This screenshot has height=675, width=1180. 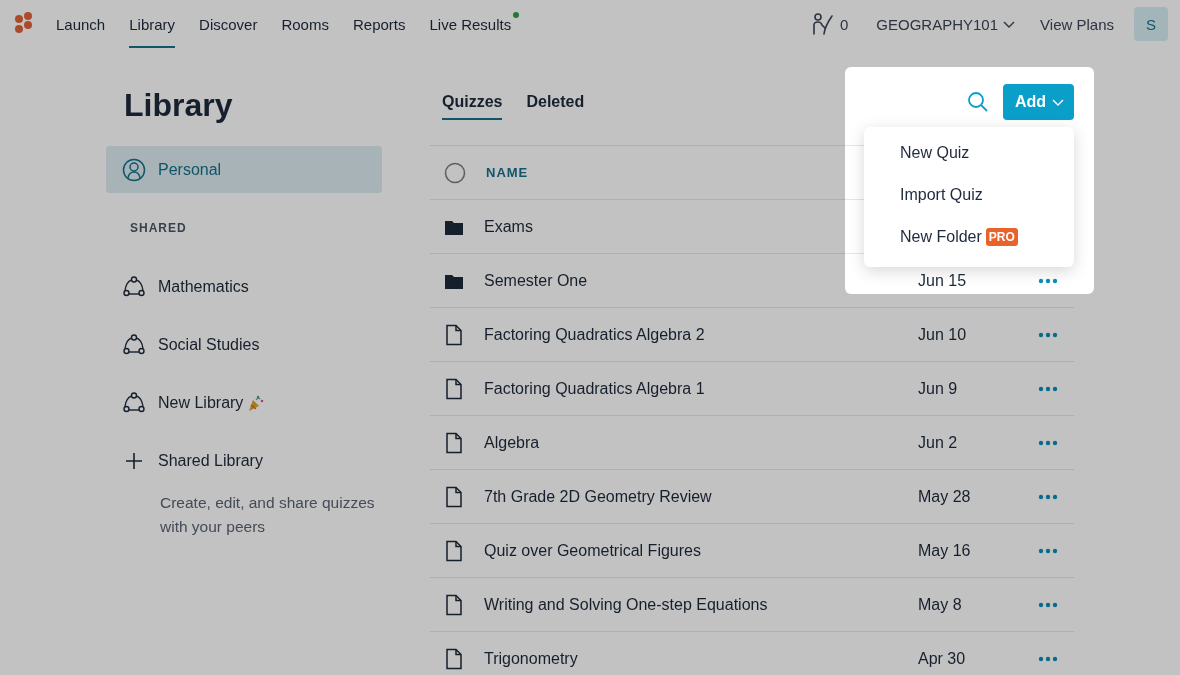 I want to click on section-heading: SHARED, so click(x=159, y=228).